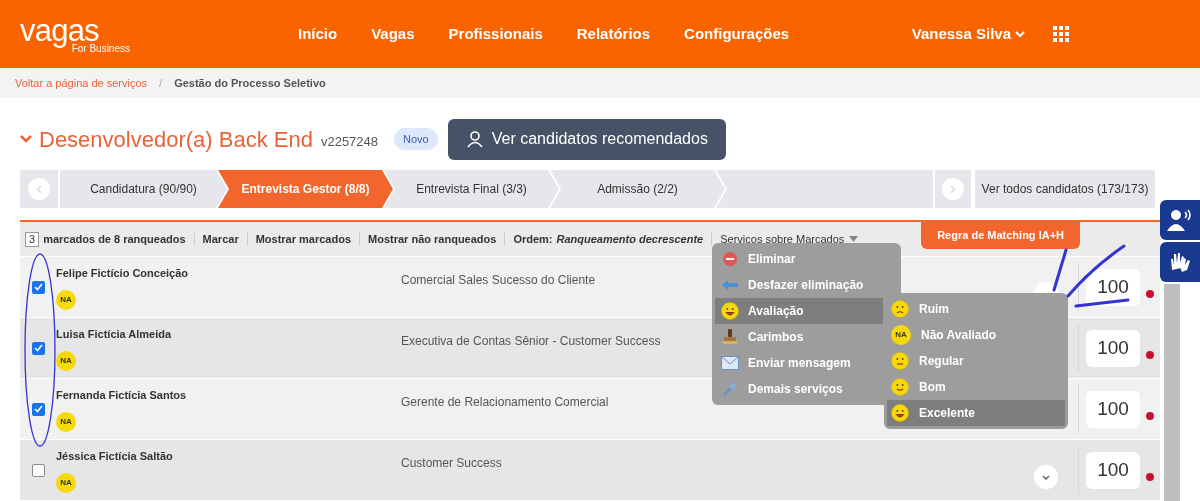  I want to click on recommended-candidates-button: Ver candidatos recomendados, so click(586, 139).